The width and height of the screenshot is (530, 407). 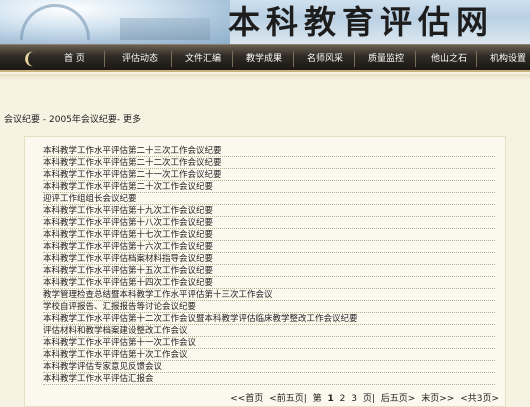 I want to click on main-nav: ❨ 首 页 评估动态 文件汇编 教学成果 名师风采 质量监控 他山之石 机构设置, so click(x=265, y=58).